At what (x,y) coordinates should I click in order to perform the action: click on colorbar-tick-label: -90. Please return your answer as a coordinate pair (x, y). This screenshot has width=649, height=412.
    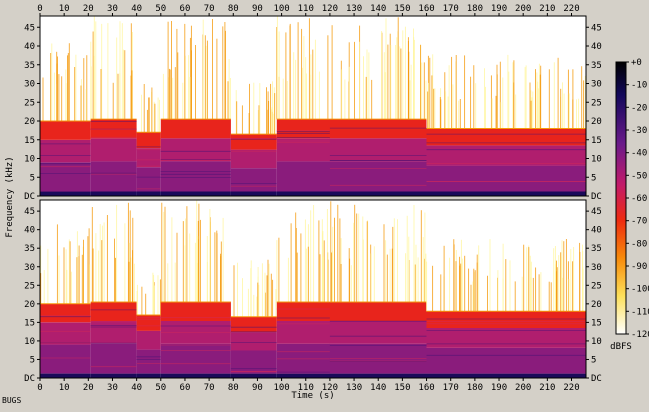
    Looking at the image, I should click on (639, 267).